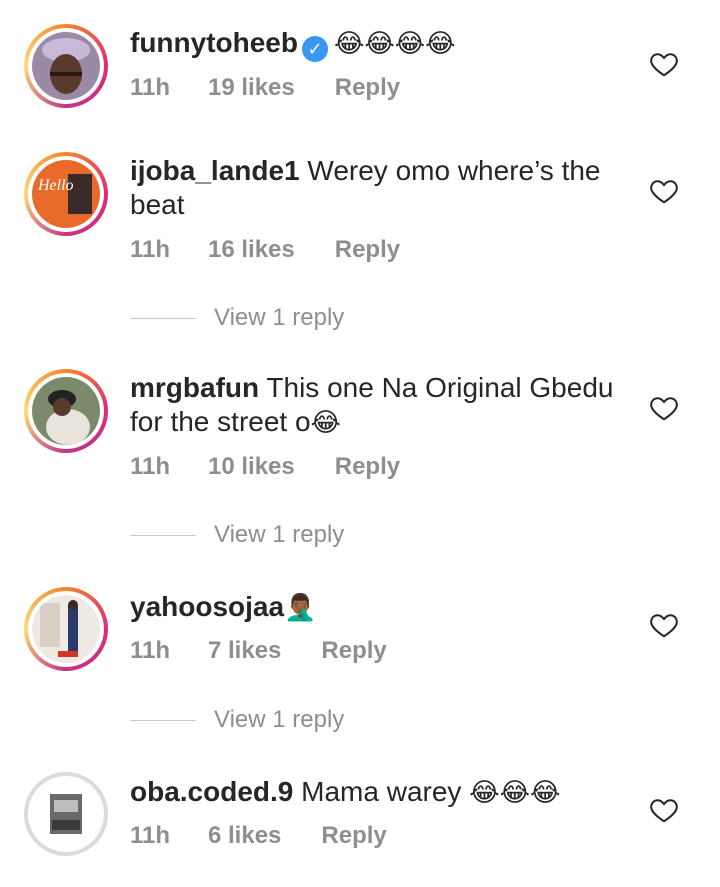 The height and width of the screenshot is (887, 720). What do you see at coordinates (395, 43) in the screenshot?
I see `emoji: 😂😂😂😂` at bounding box center [395, 43].